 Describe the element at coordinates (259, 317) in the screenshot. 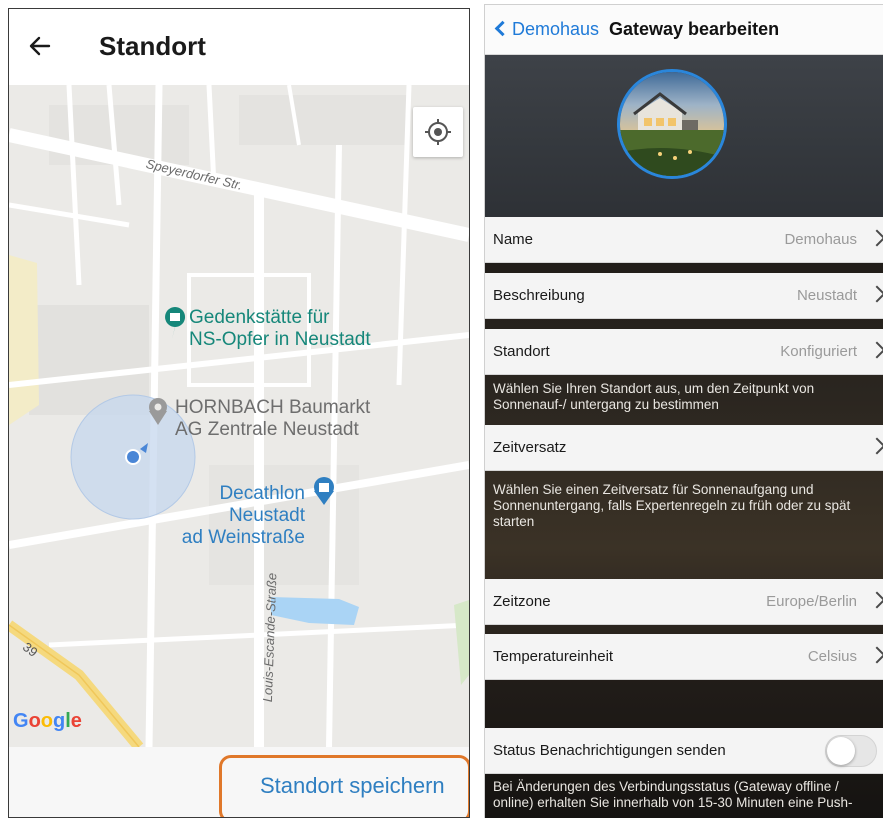

I see `poi-gedenkstaette-line1: Gedenkstätte für` at that location.